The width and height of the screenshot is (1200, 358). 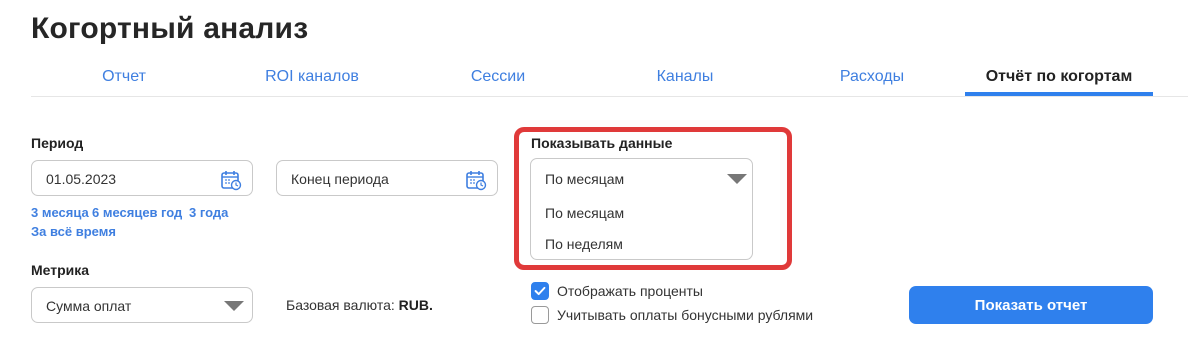 I want to click on period-start-value: 01.05.2023, so click(x=81, y=179).